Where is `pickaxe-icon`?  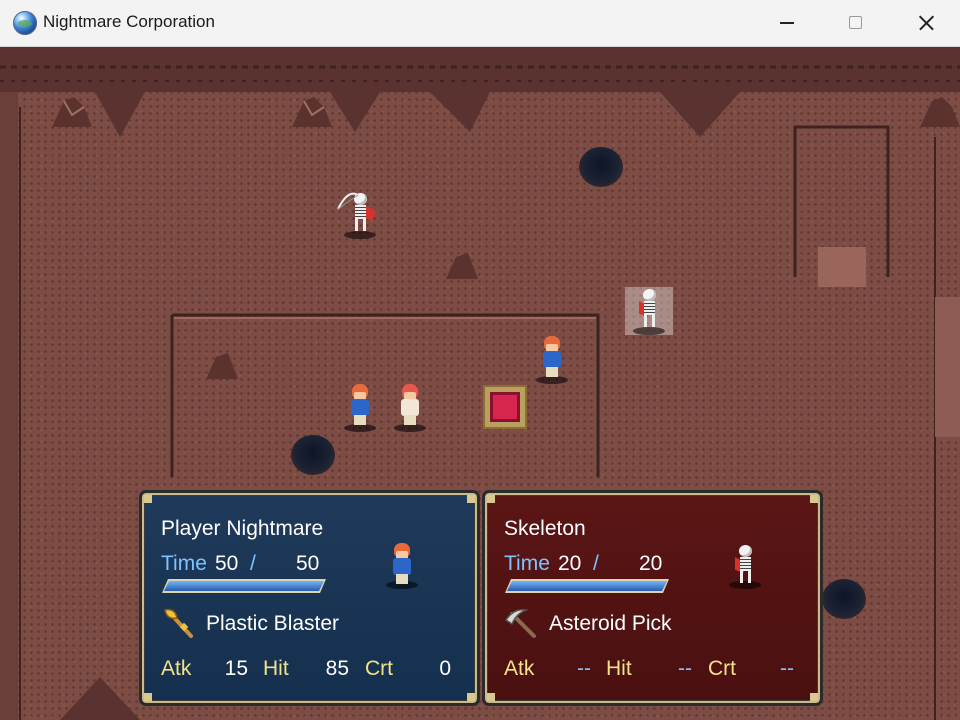
pickaxe-icon is located at coordinates (520, 623).